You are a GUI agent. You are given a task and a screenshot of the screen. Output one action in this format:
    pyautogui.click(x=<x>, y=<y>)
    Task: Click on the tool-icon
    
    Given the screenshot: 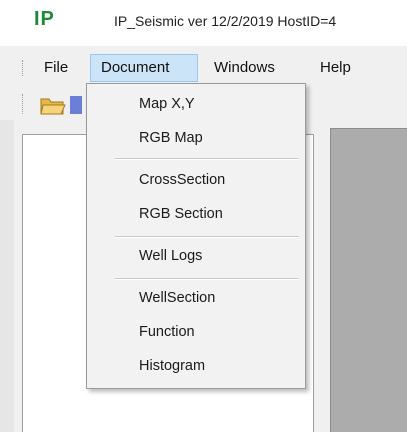 What is the action you would take?
    pyautogui.click(x=76, y=105)
    